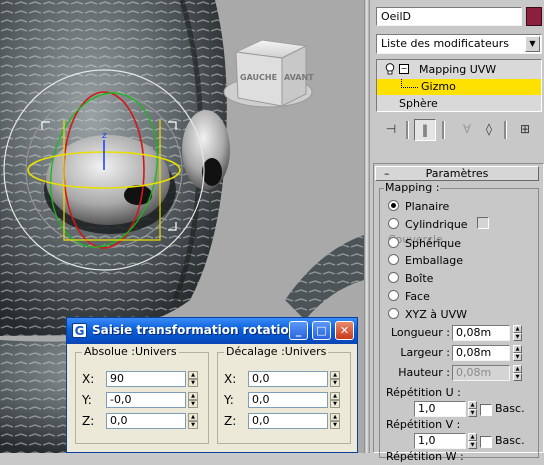 This screenshot has width=544, height=465. I want to click on modifier-stack: − Mapping UVW Gizmo Sphère, so click(459, 85).